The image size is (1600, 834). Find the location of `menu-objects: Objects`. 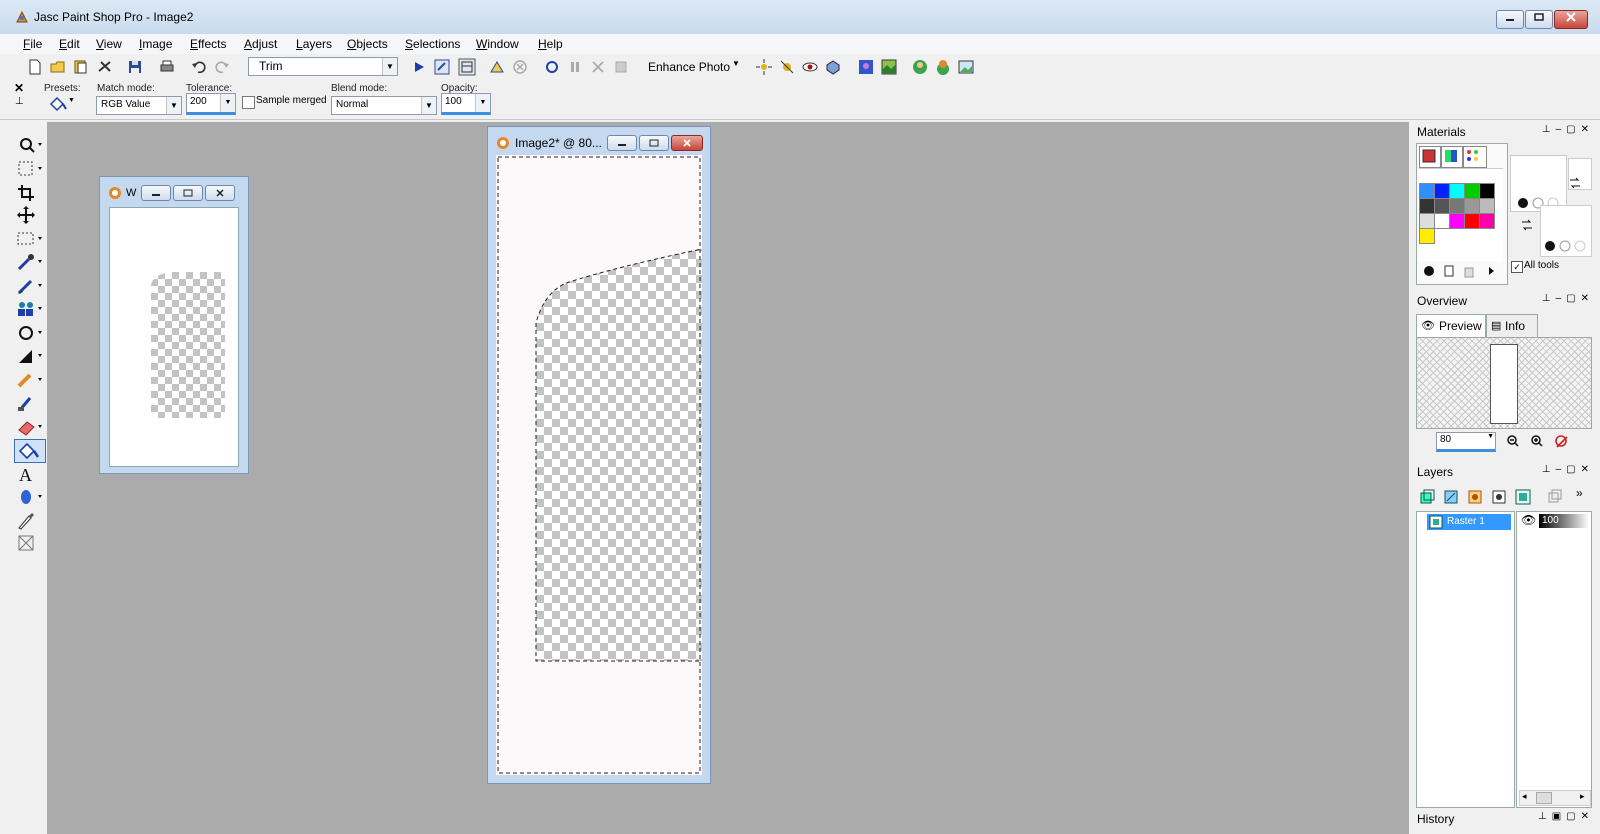

menu-objects: Objects is located at coordinates (367, 44).